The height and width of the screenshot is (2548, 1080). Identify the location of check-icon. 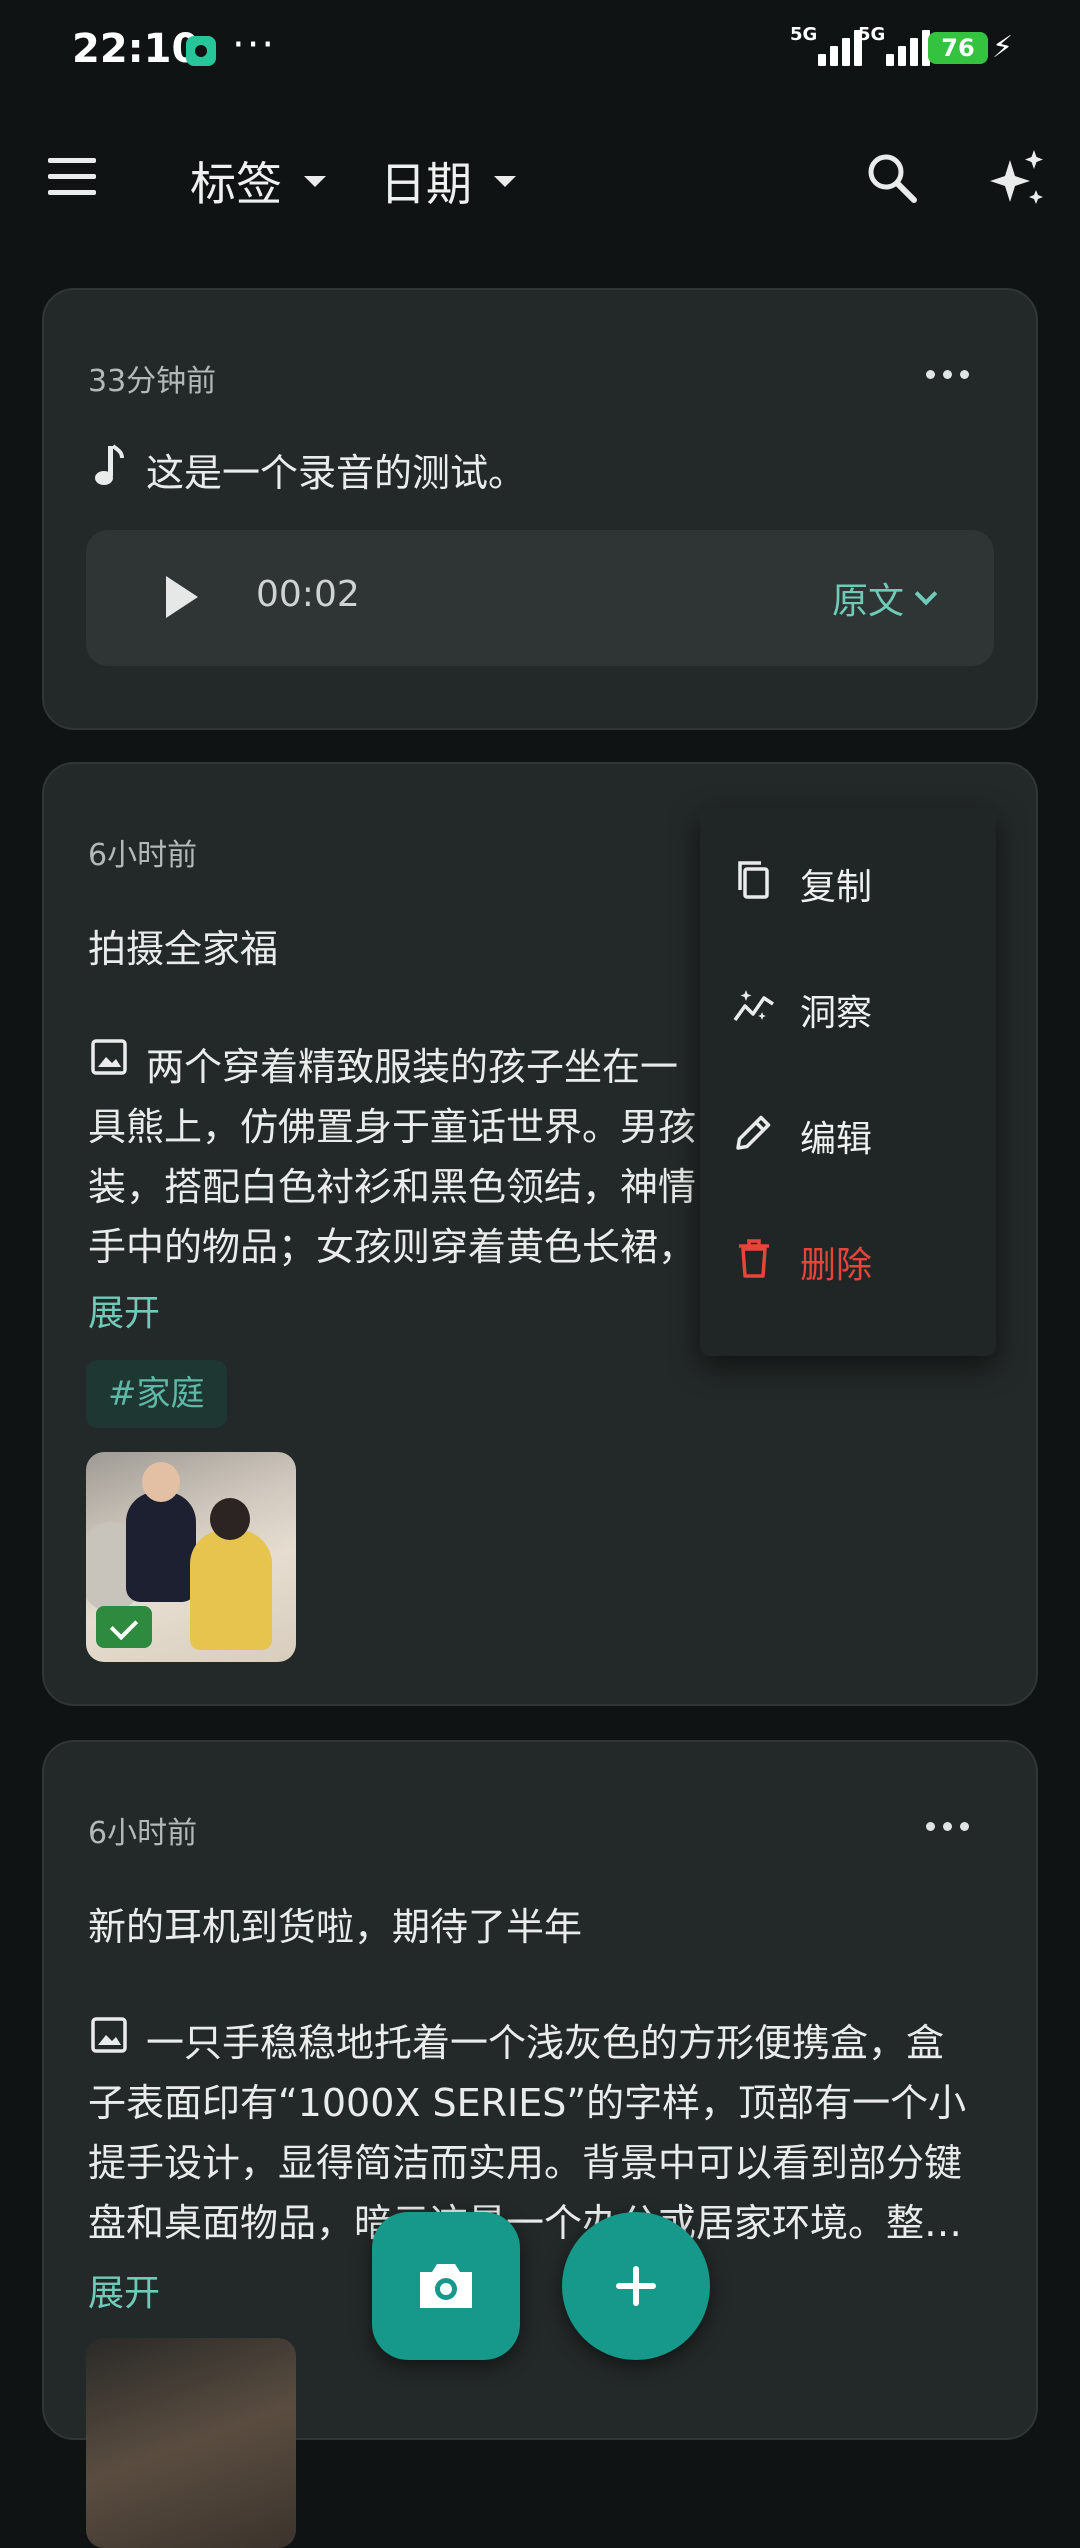
(124, 1627).